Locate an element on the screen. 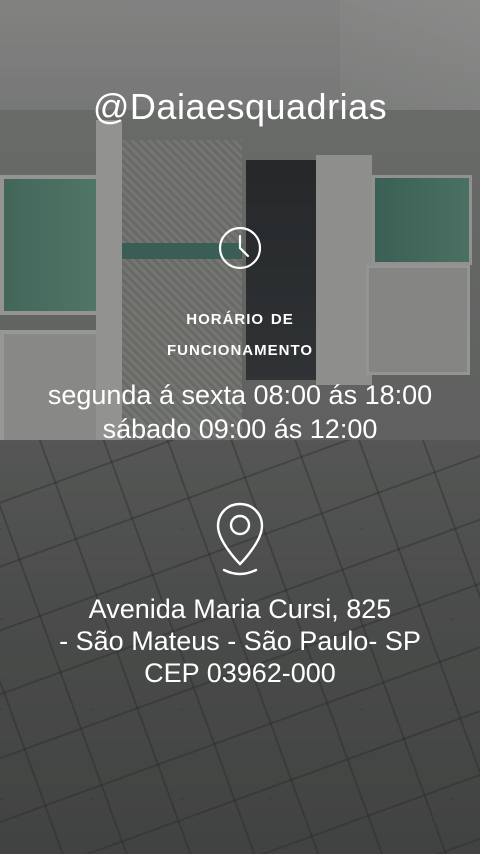 The image size is (480, 854). hours-heading: HORÁRIO DE FUNCIONAMENTO is located at coordinates (240, 333).